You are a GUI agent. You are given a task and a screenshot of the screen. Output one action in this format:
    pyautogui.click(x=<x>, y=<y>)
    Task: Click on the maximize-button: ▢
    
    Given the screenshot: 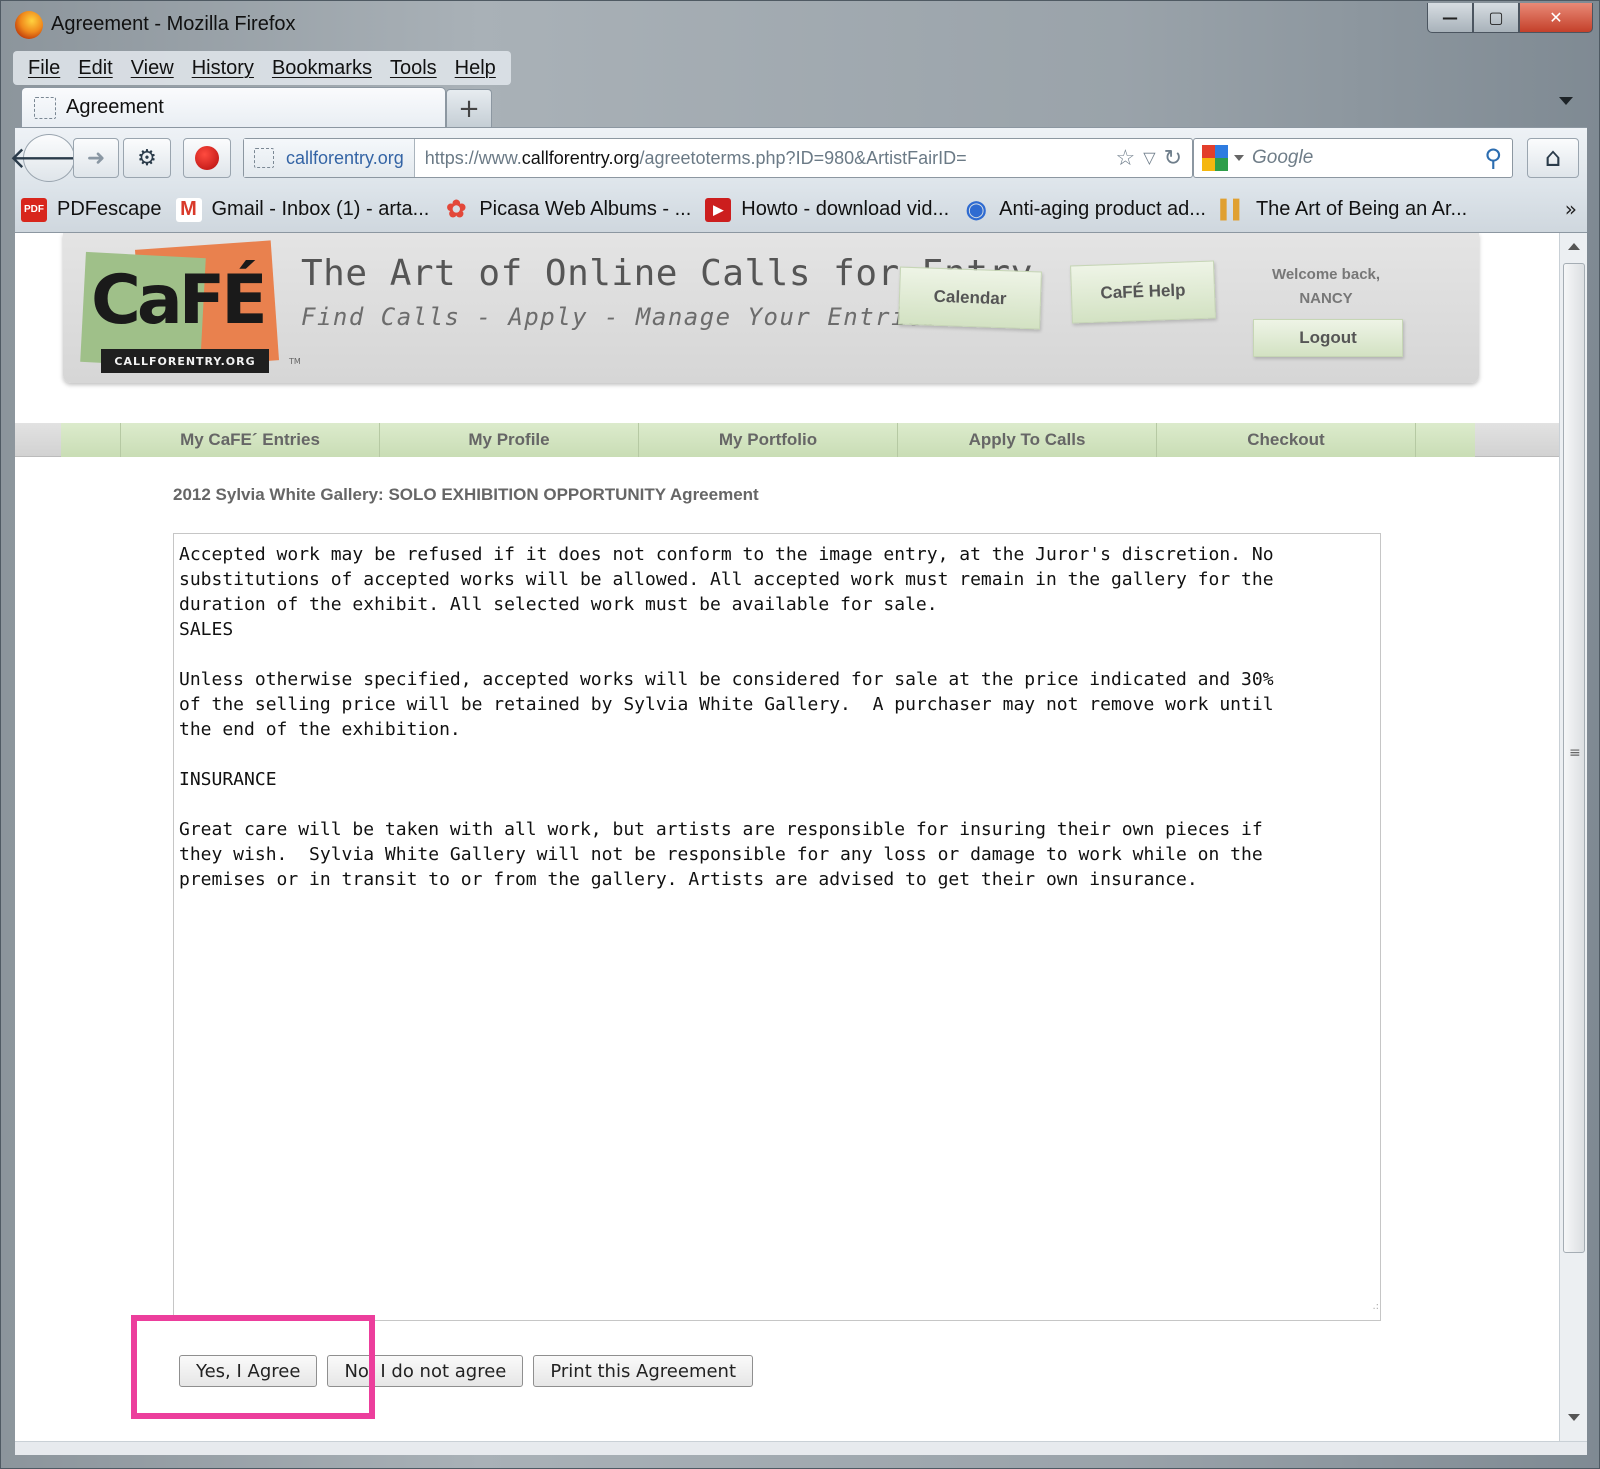 What is the action you would take?
    pyautogui.click(x=1496, y=18)
    